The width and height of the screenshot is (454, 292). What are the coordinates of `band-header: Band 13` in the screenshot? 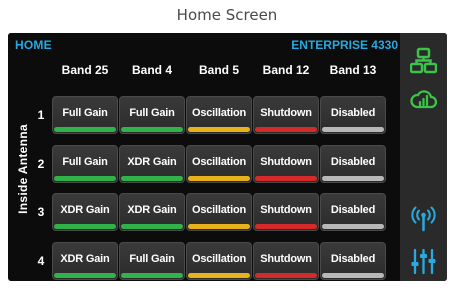 It's located at (353, 70).